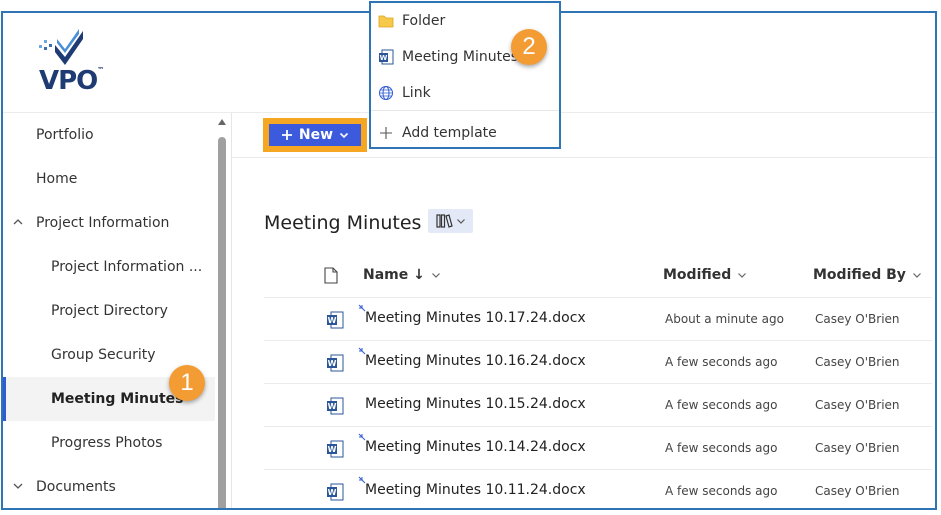 This screenshot has width=941, height=515. I want to click on modified-column-header: Modified, so click(705, 275).